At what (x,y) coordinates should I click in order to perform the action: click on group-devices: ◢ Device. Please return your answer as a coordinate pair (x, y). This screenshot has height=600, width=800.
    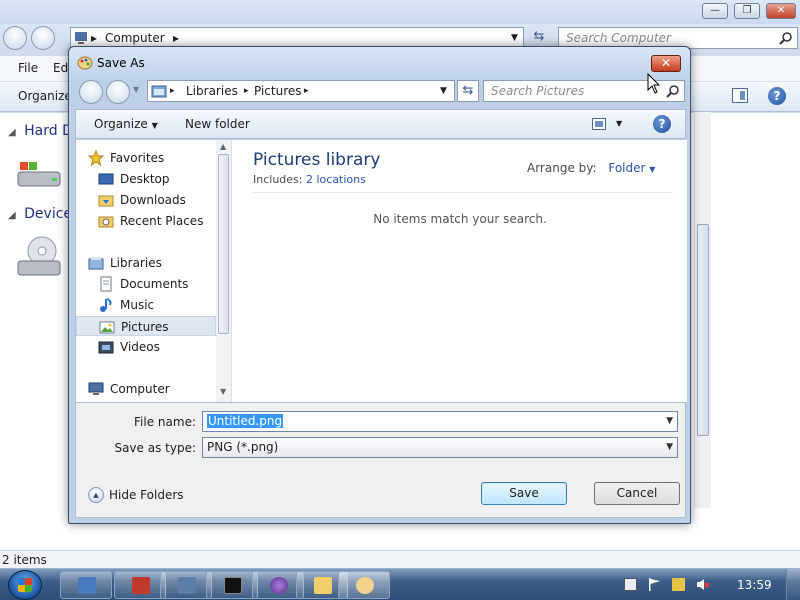
    Looking at the image, I should click on (40, 214).